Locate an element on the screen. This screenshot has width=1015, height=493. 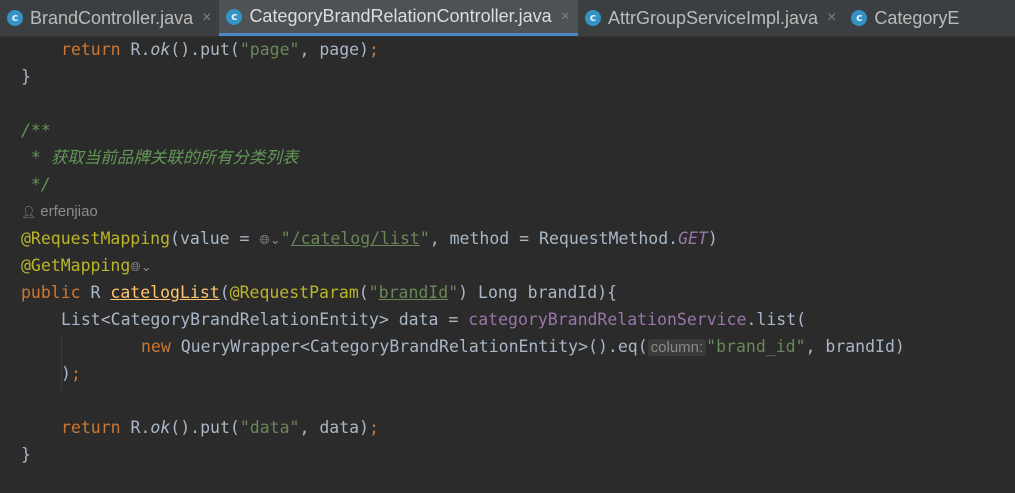
annotation: @GetMapping is located at coordinates (76, 265).